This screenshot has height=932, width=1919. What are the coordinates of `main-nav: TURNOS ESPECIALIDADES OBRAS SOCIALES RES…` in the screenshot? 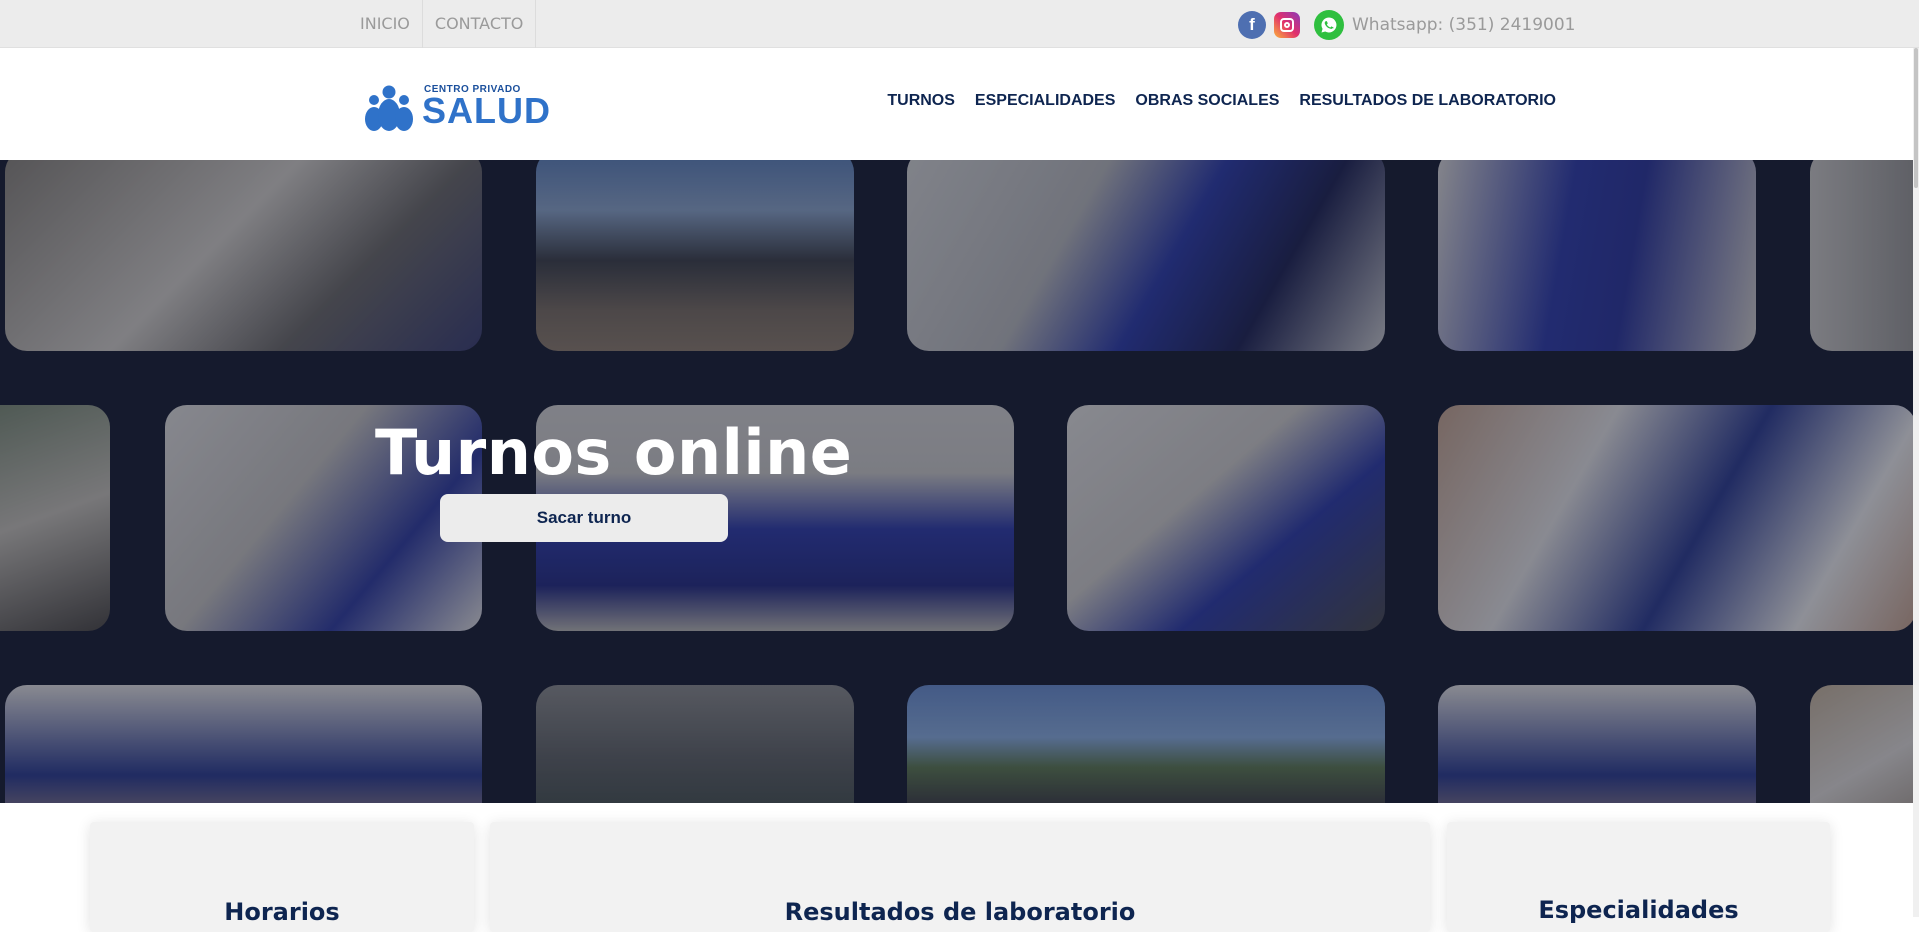 It's located at (1221, 101).